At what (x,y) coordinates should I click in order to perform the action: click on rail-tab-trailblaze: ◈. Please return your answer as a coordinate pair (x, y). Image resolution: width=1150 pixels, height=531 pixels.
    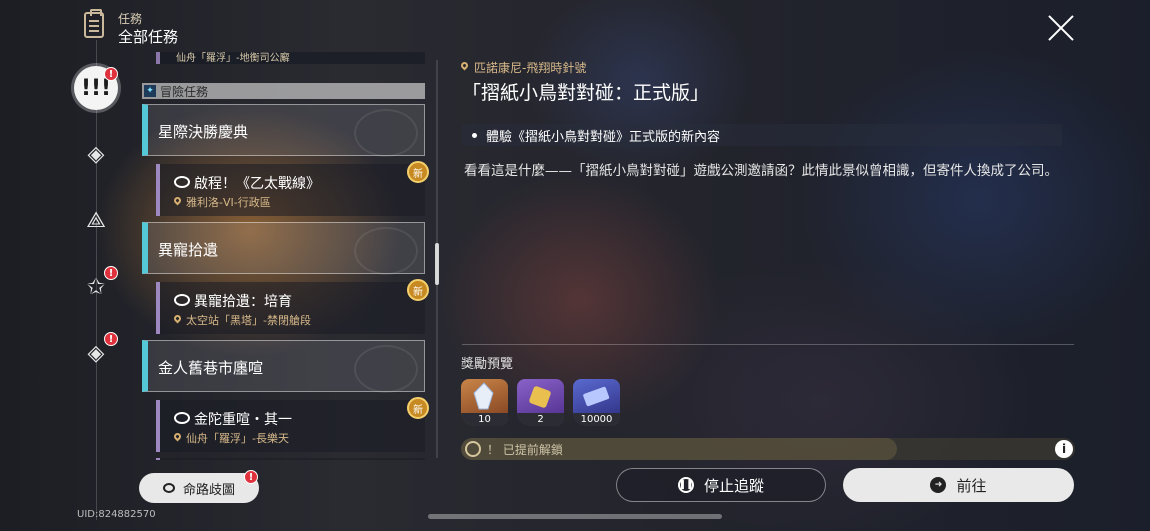
    Looking at the image, I should click on (96, 154).